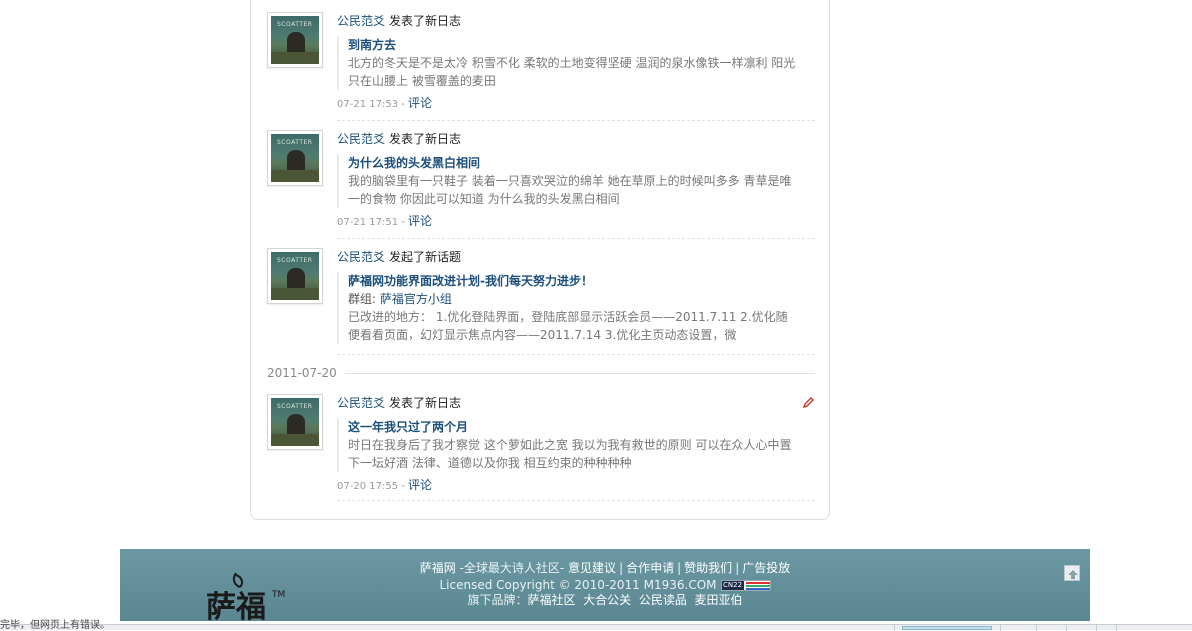 Image resolution: width=1192 pixels, height=631 pixels. Describe the element at coordinates (372, 45) in the screenshot. I see `post-title-link: 到南方去` at that location.